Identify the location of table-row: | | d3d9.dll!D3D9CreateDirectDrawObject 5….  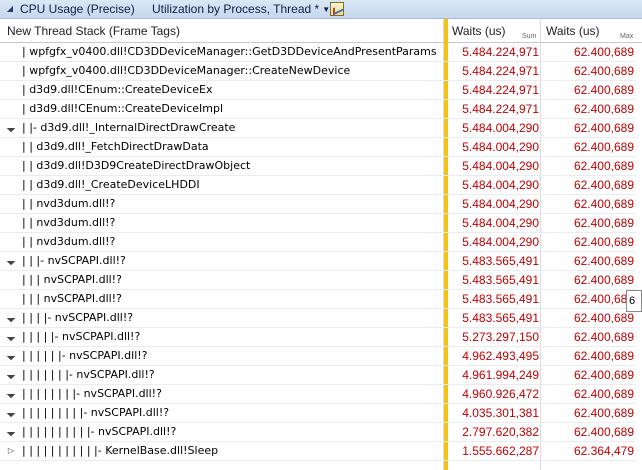
(321, 166).